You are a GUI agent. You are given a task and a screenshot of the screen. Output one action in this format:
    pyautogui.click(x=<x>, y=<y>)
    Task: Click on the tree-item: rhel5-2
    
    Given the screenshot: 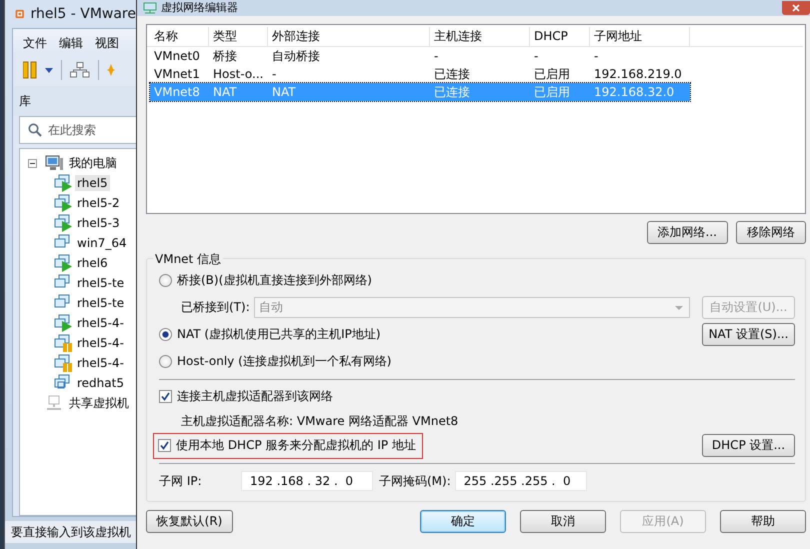 What is the action you would take?
    pyautogui.click(x=98, y=203)
    